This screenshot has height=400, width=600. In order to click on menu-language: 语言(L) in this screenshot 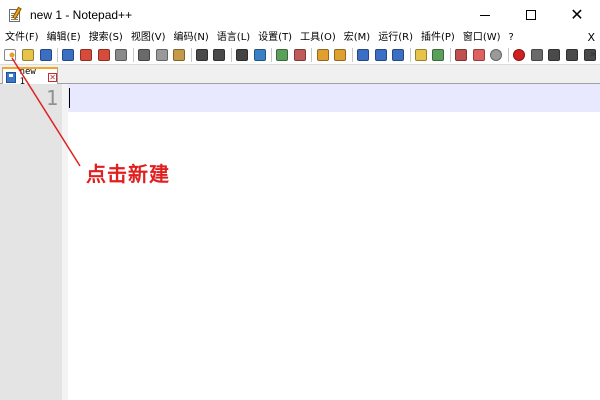, I will do `click(233, 38)`.